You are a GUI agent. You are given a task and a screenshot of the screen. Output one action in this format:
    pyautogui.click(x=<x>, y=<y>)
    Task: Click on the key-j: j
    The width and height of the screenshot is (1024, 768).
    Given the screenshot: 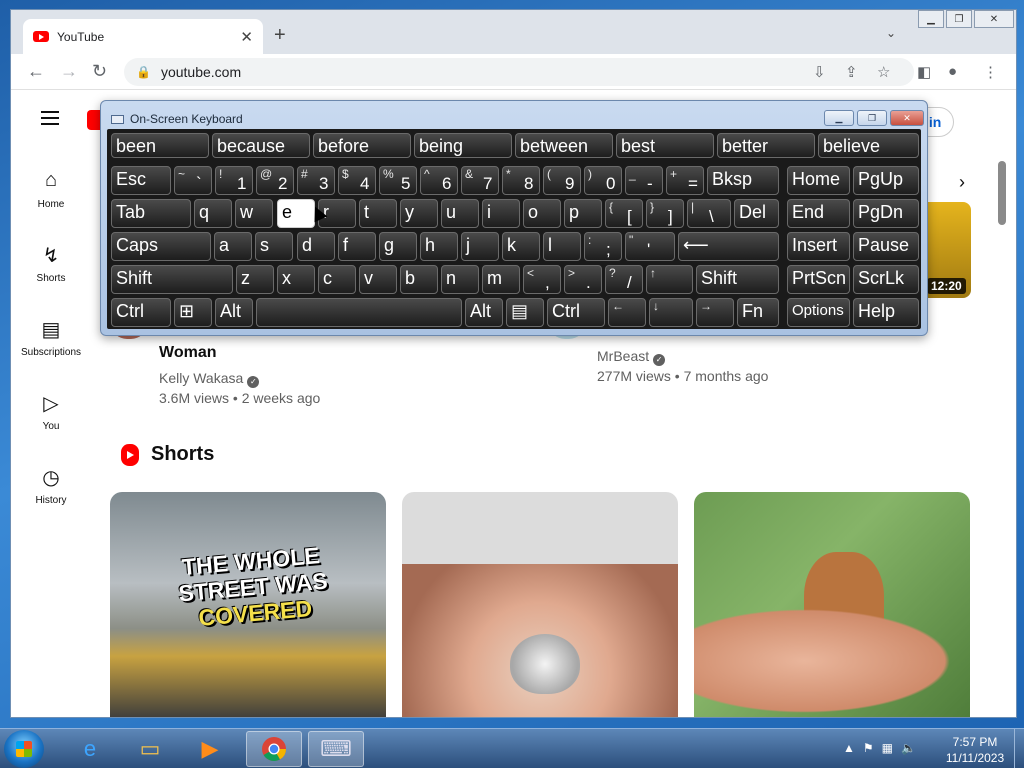 What is the action you would take?
    pyautogui.click(x=480, y=246)
    